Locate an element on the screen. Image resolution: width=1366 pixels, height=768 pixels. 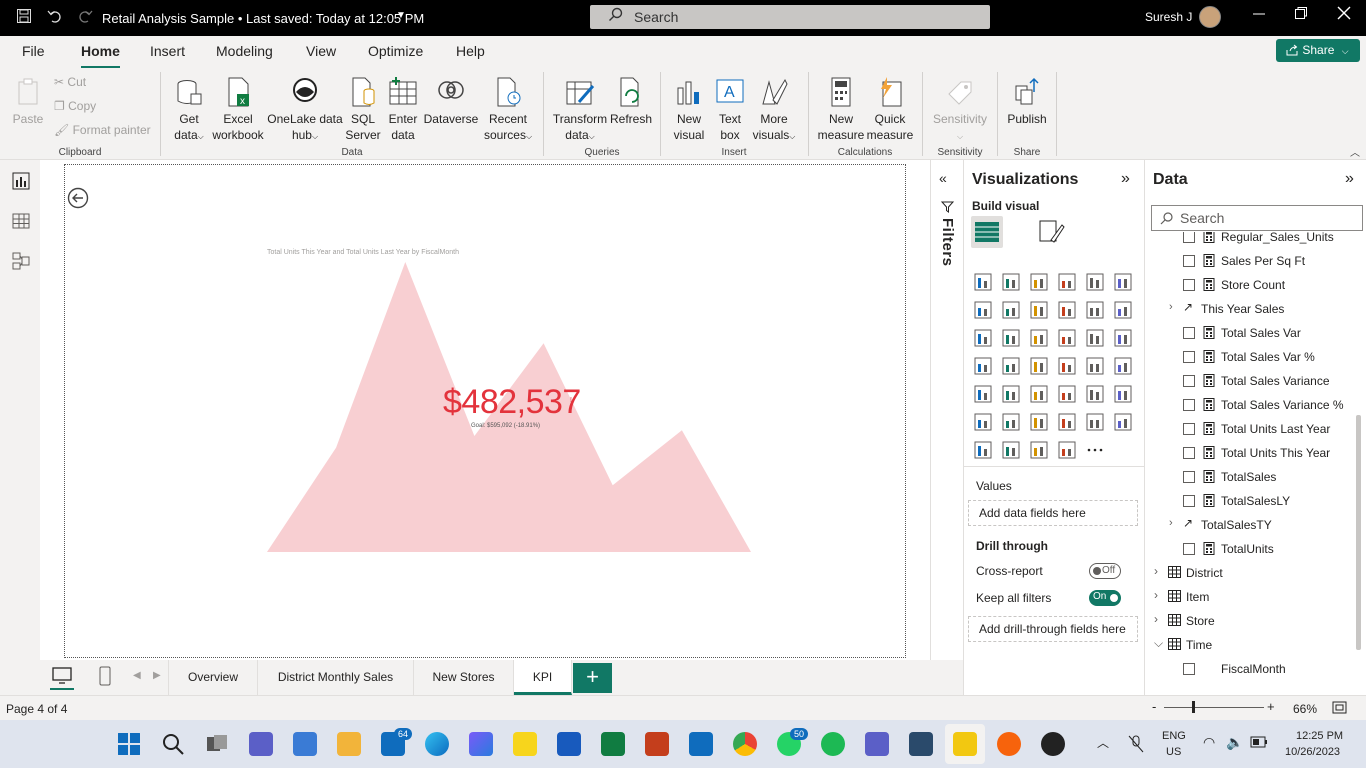
scatter-visual-icon is located at coordinates (1039, 338).